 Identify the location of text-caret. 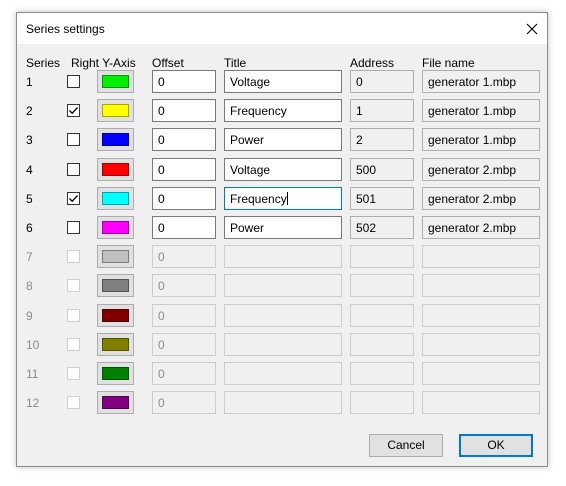
(287, 198).